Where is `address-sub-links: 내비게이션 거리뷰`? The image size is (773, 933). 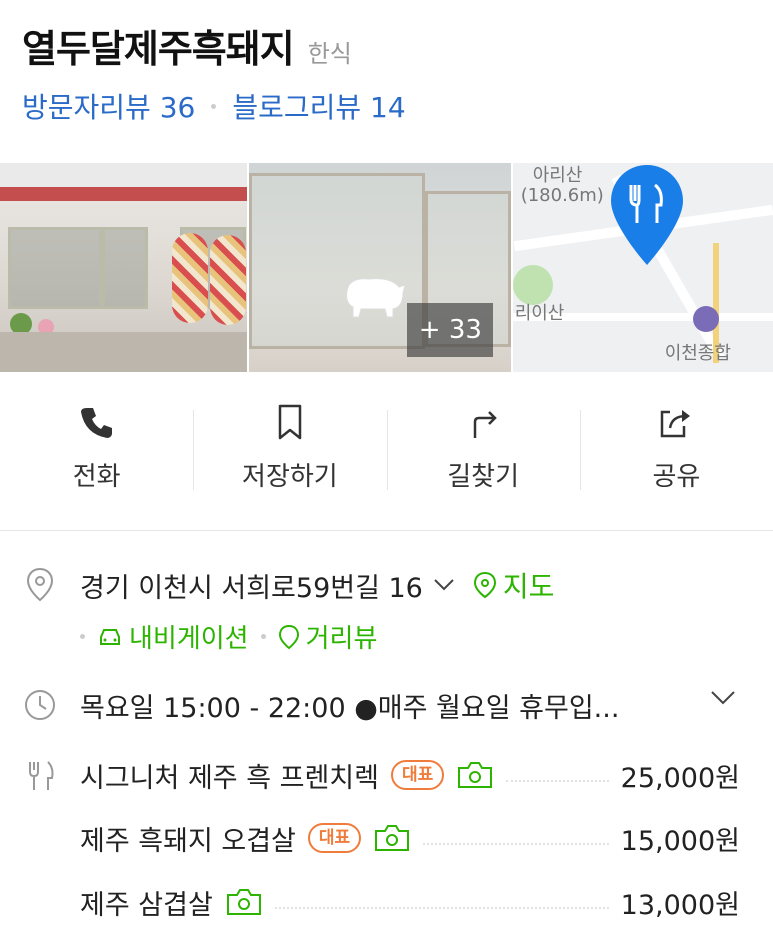 address-sub-links: 내비게이션 거리뷰 is located at coordinates (228, 636).